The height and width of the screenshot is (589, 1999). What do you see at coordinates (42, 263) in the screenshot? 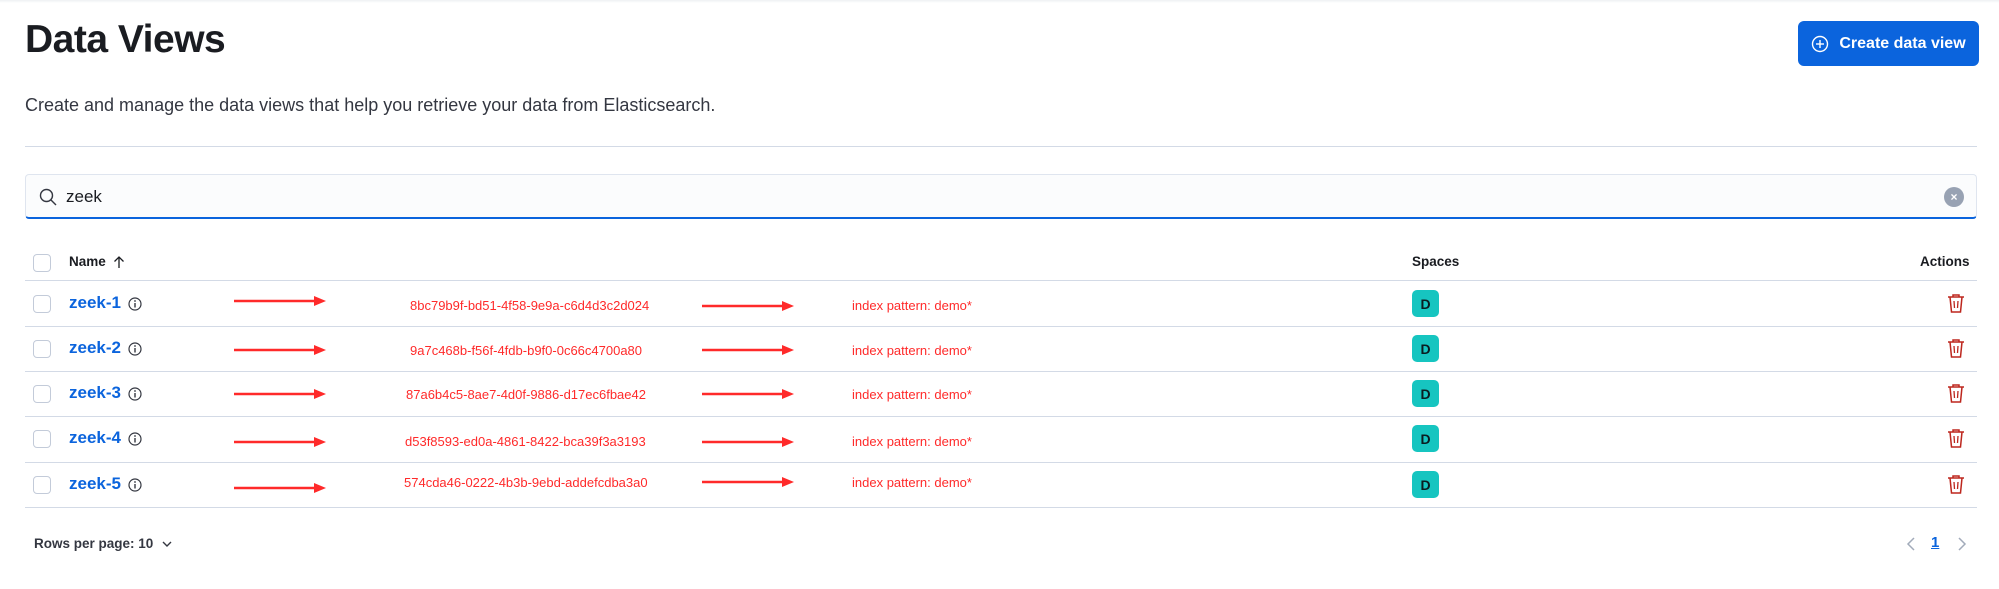
I see `select-all-checkbox` at bounding box center [42, 263].